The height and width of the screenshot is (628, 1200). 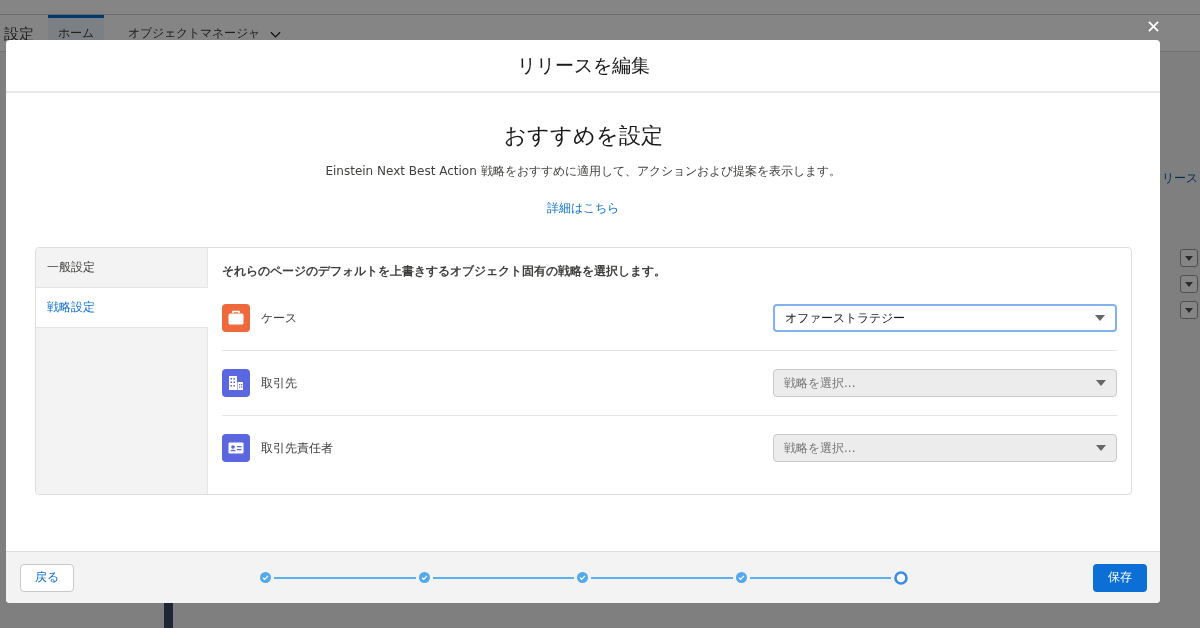 I want to click on instruction-text: それらのページのデフォルトを上書きするオブジェクト固有の戦略を選択します。, so click(x=444, y=271).